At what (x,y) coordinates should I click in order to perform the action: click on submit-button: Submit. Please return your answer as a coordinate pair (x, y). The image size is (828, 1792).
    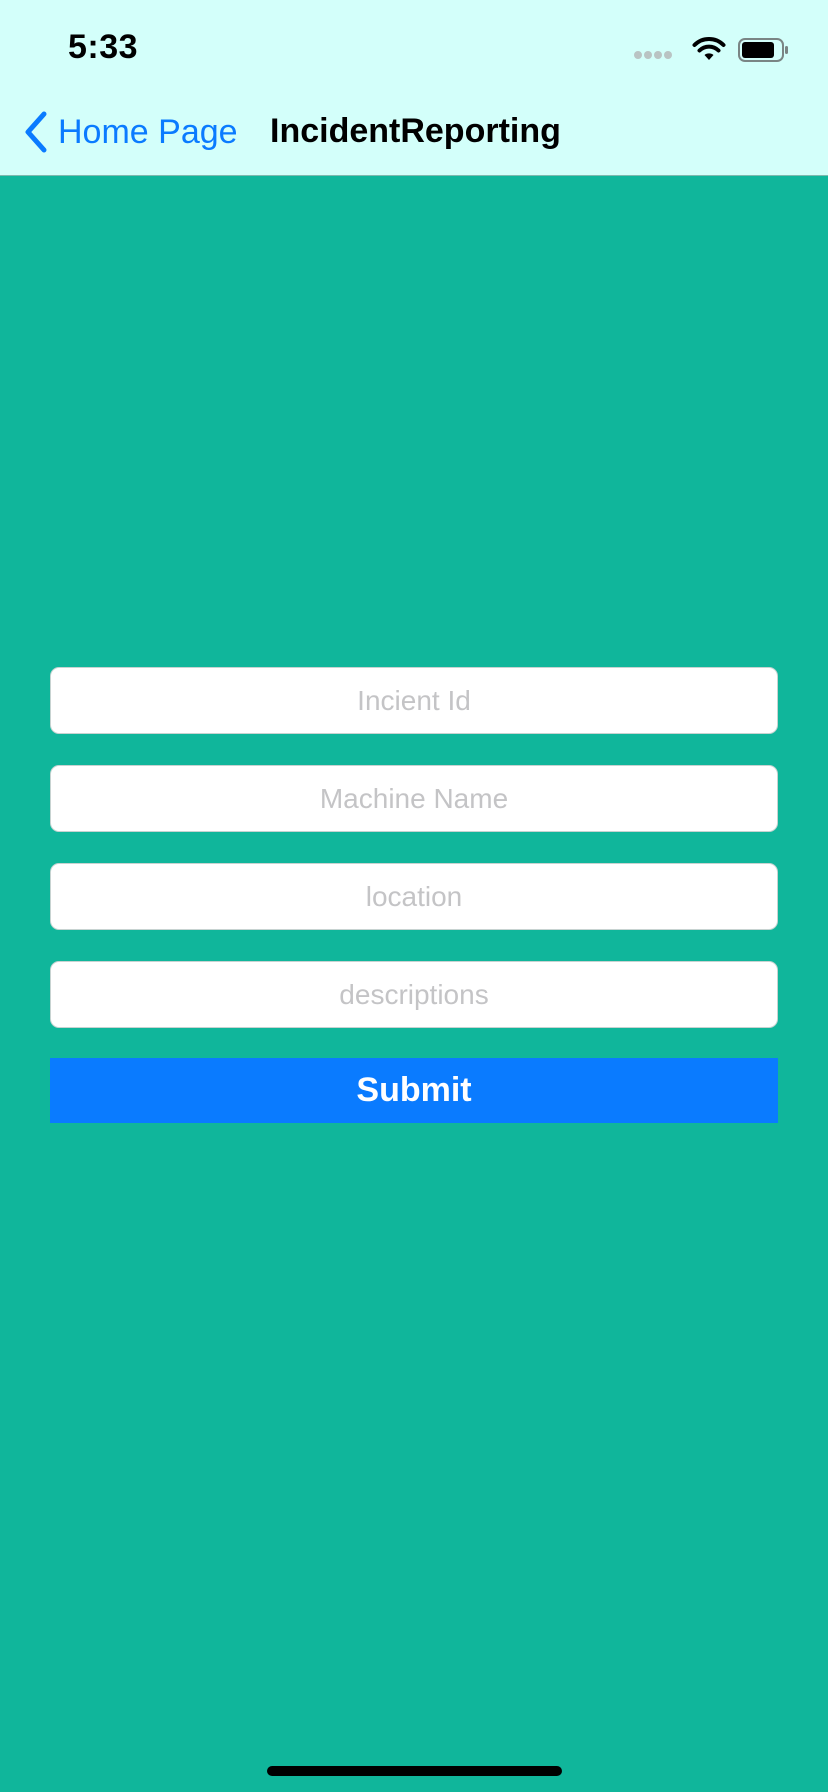
    Looking at the image, I should click on (414, 1090).